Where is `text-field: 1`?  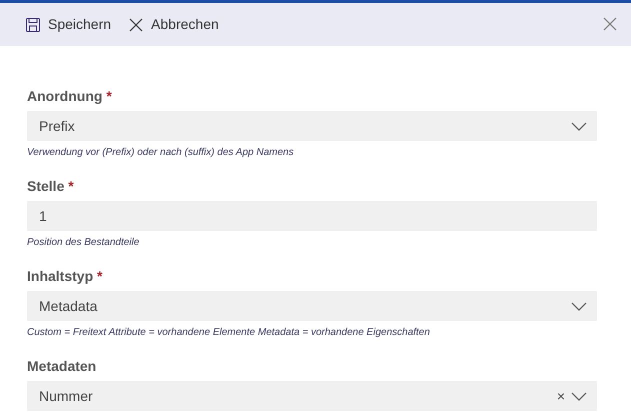
text-field: 1 is located at coordinates (312, 216).